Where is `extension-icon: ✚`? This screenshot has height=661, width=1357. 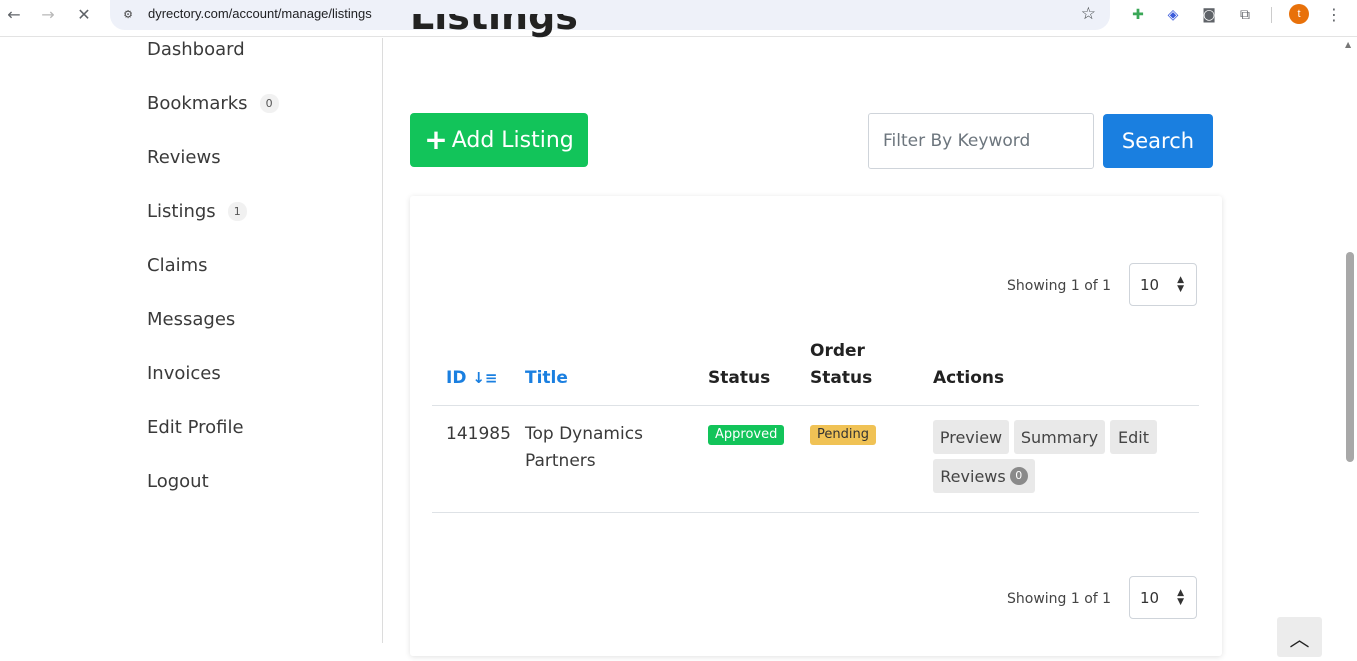
extension-icon: ✚ is located at coordinates (1138, 15).